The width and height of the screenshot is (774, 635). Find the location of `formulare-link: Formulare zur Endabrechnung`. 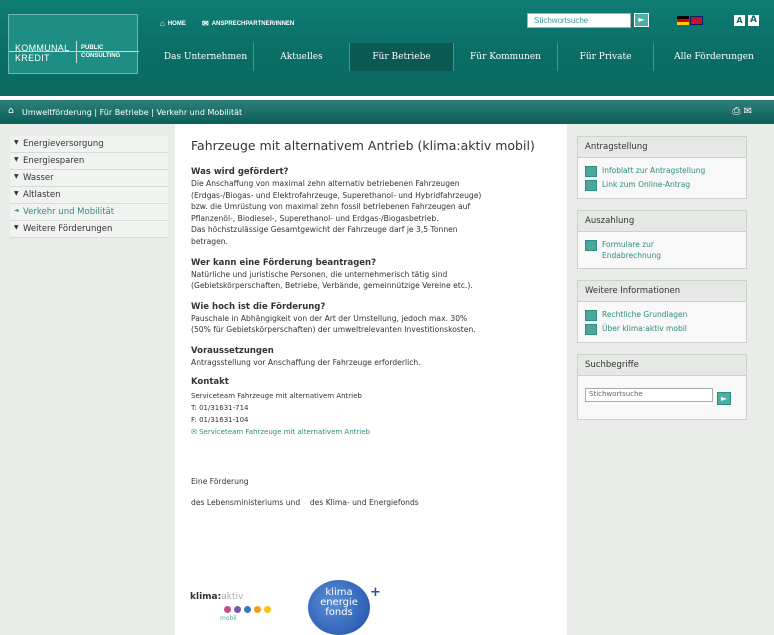

formulare-link: Formulare zur Endabrechnung is located at coordinates (662, 250).